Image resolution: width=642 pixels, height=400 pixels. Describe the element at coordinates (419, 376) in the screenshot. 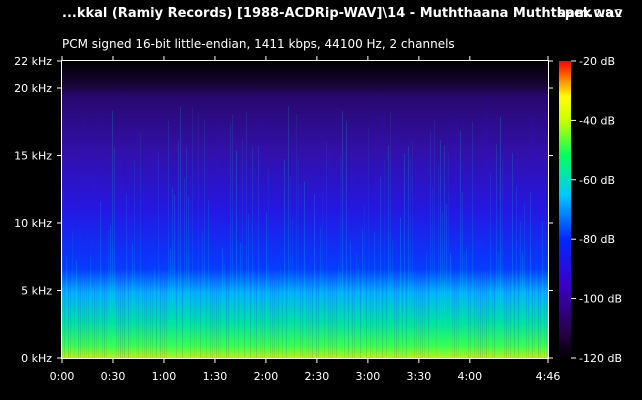

I see `time-tick-label: 3:30` at that location.